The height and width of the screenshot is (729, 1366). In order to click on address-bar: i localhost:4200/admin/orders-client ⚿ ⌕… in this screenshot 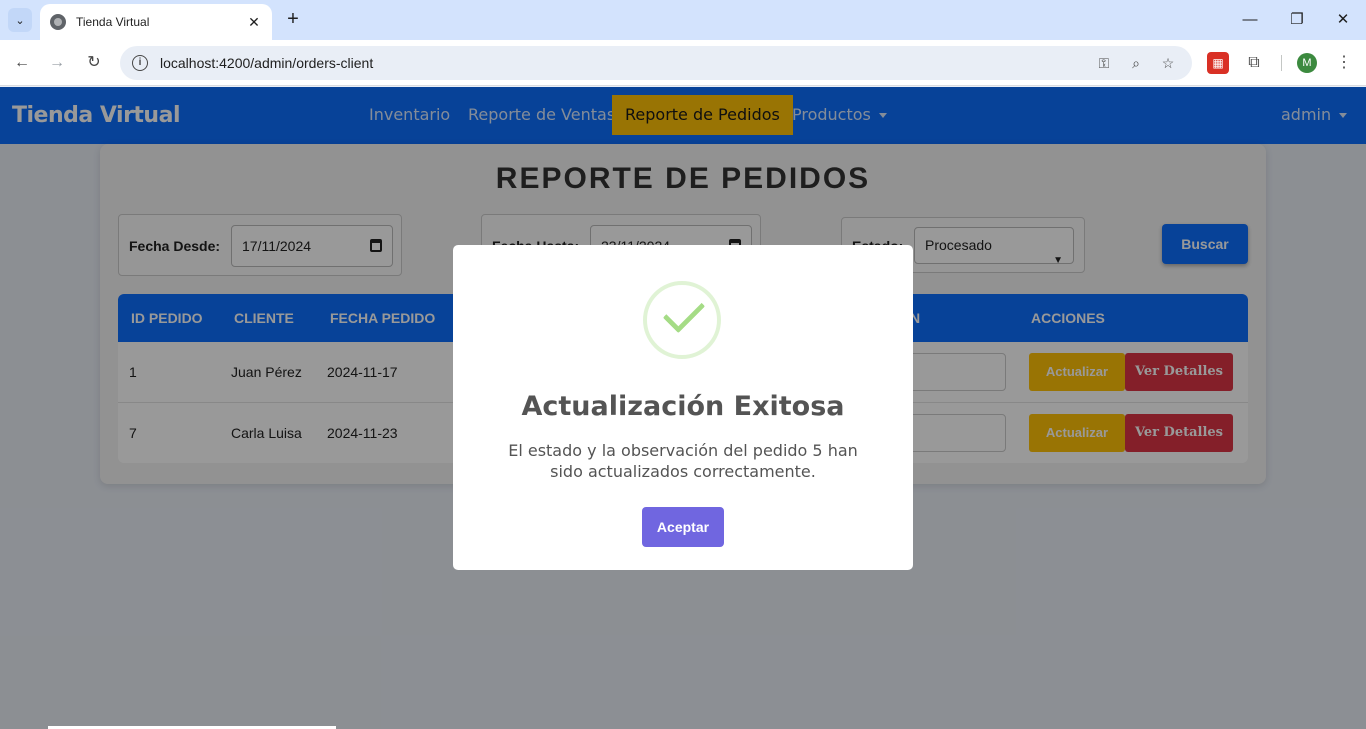, I will do `click(656, 63)`.